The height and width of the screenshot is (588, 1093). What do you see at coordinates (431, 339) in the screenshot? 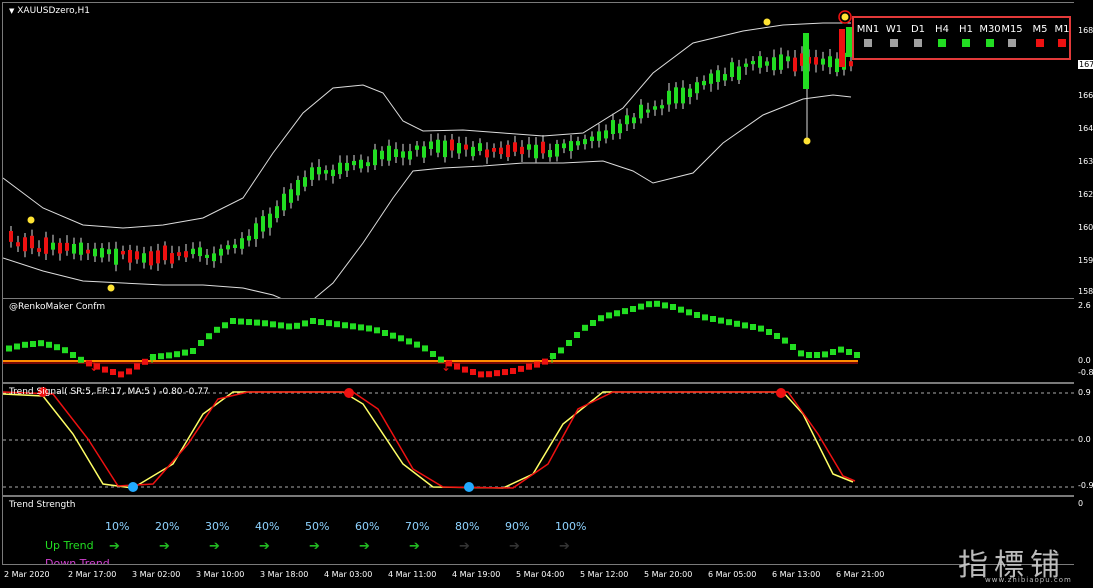
I see `renko-canvas: ↑ ↑ ↓ ↓` at bounding box center [431, 339].